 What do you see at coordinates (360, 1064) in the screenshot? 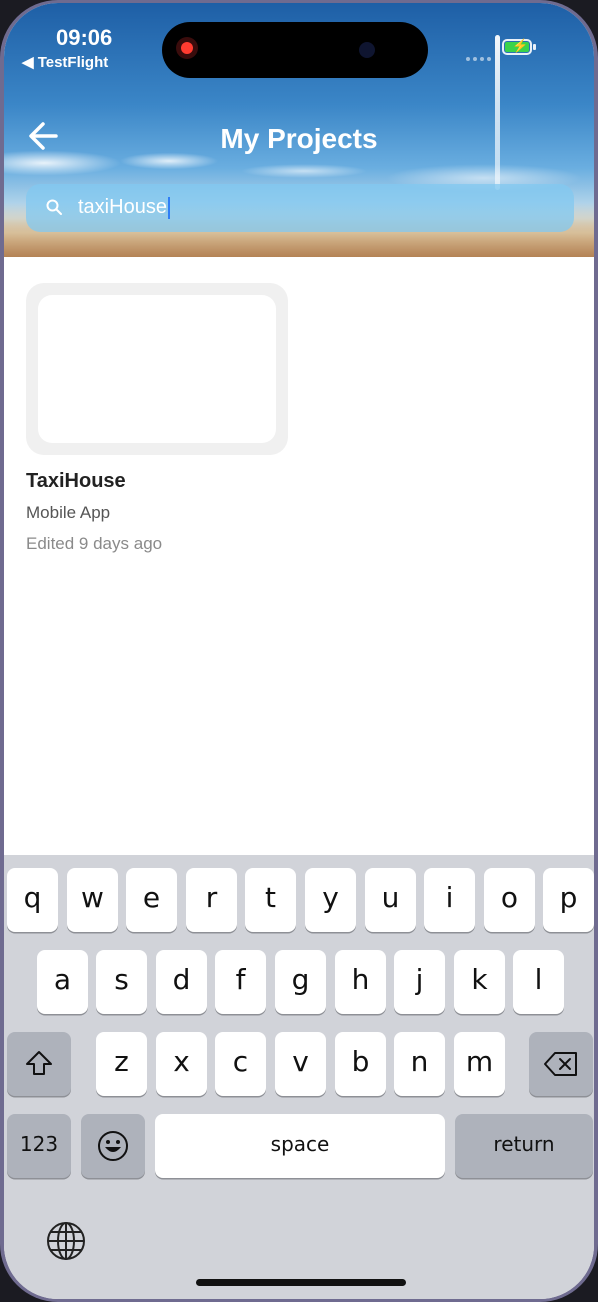
I see `key-b: b` at bounding box center [360, 1064].